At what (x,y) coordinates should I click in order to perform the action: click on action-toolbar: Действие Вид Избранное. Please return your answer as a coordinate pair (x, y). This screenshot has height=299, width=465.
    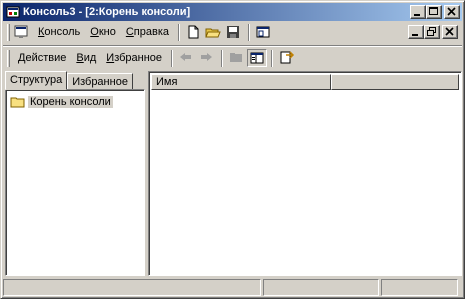
    Looking at the image, I should click on (232, 57).